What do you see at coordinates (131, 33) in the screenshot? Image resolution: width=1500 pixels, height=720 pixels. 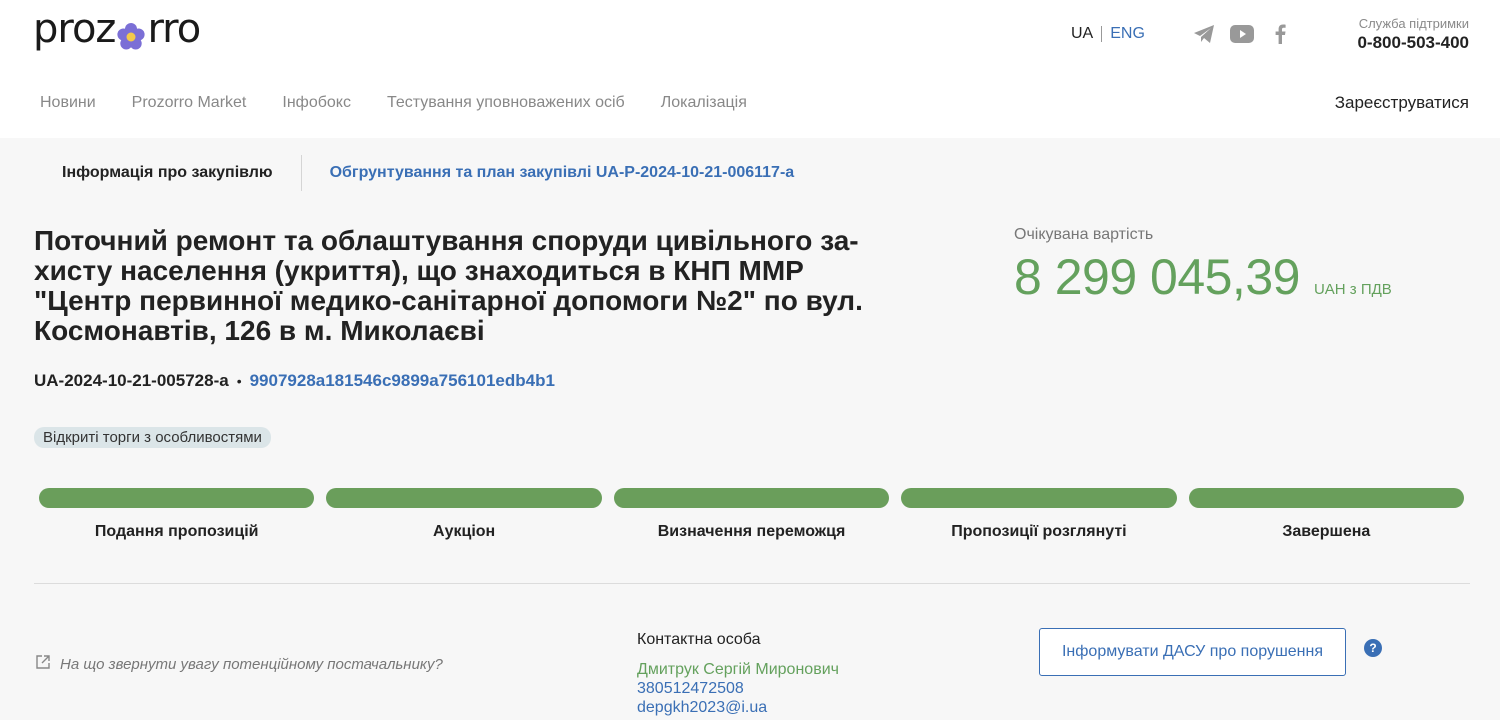 I see `flower-icon` at bounding box center [131, 33].